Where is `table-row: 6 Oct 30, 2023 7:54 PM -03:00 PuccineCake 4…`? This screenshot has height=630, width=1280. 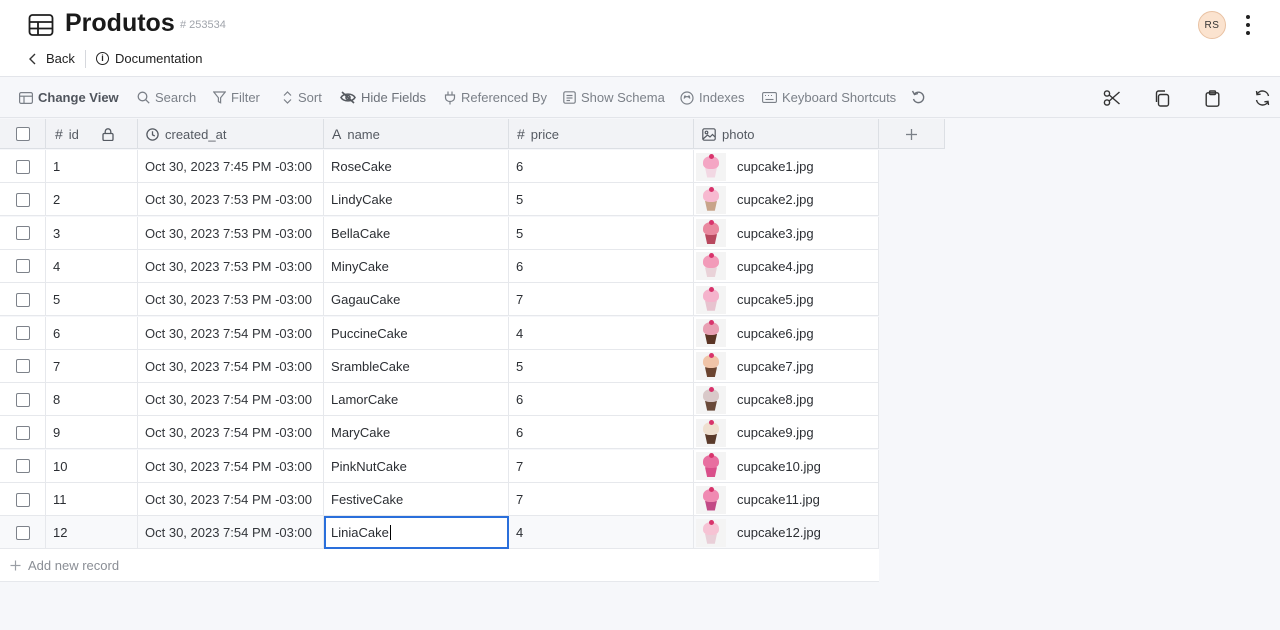 table-row: 6 Oct 30, 2023 7:54 PM -03:00 PuccineCake 4… is located at coordinates (439, 333).